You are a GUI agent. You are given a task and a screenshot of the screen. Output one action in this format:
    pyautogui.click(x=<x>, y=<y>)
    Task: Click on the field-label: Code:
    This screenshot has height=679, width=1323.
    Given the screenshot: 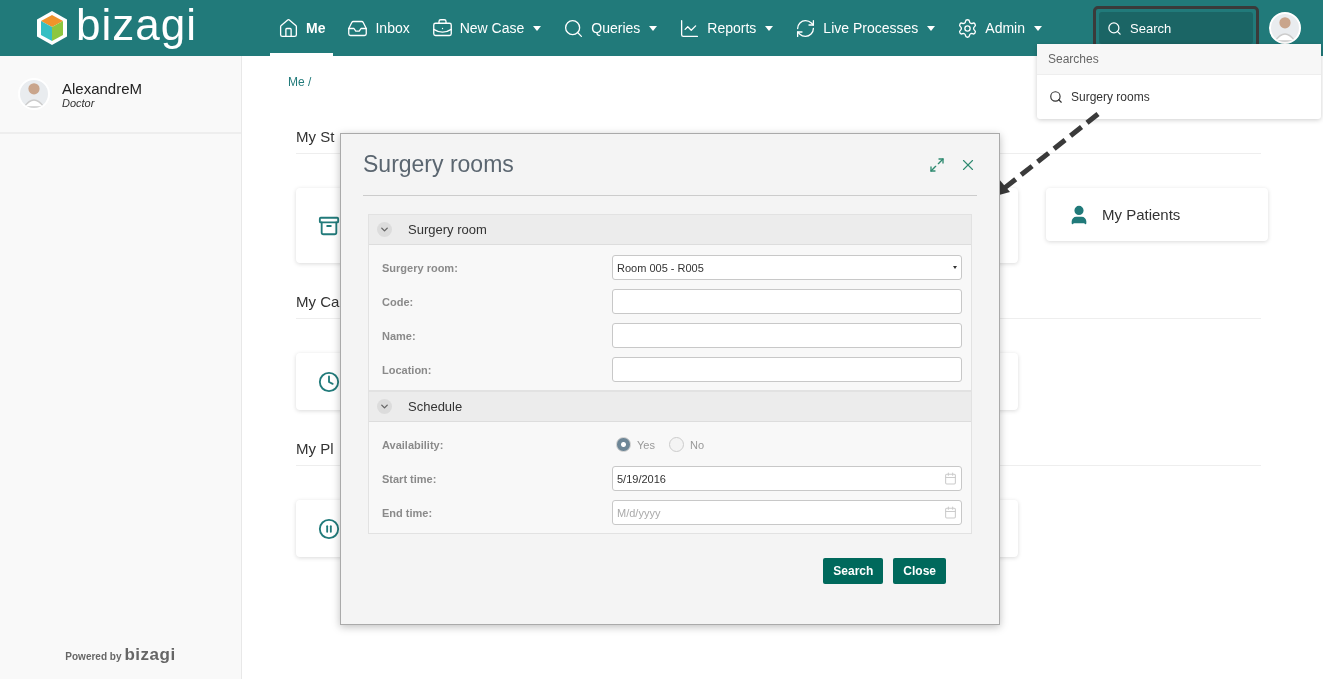 What is the action you would take?
    pyautogui.click(x=398, y=301)
    